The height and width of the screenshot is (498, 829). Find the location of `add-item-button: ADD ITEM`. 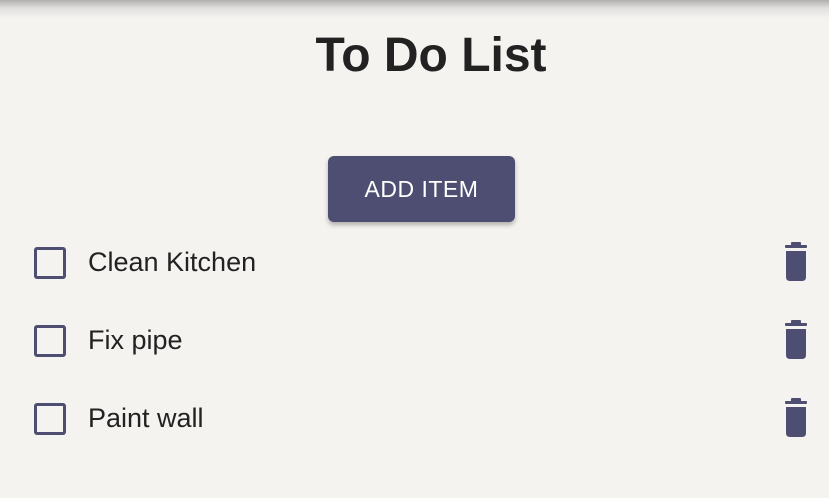

add-item-button: ADD ITEM is located at coordinates (421, 189).